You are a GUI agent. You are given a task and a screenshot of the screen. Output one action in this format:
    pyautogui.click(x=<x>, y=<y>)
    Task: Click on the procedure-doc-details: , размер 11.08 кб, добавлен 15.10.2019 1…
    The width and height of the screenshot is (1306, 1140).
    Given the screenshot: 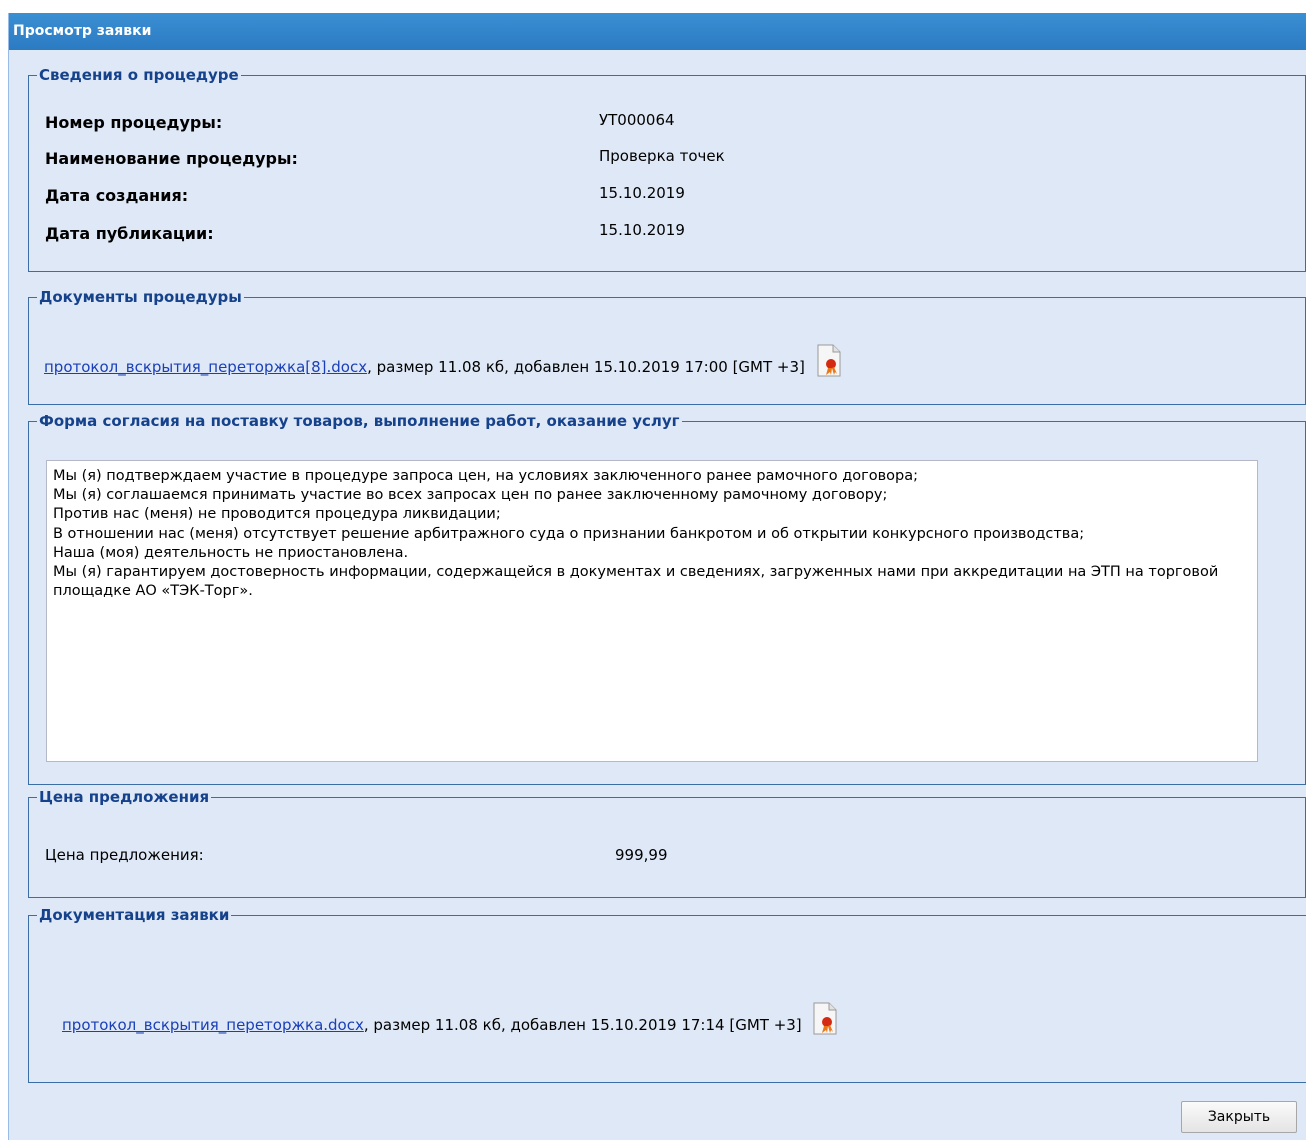 What is the action you would take?
    pyautogui.click(x=586, y=367)
    